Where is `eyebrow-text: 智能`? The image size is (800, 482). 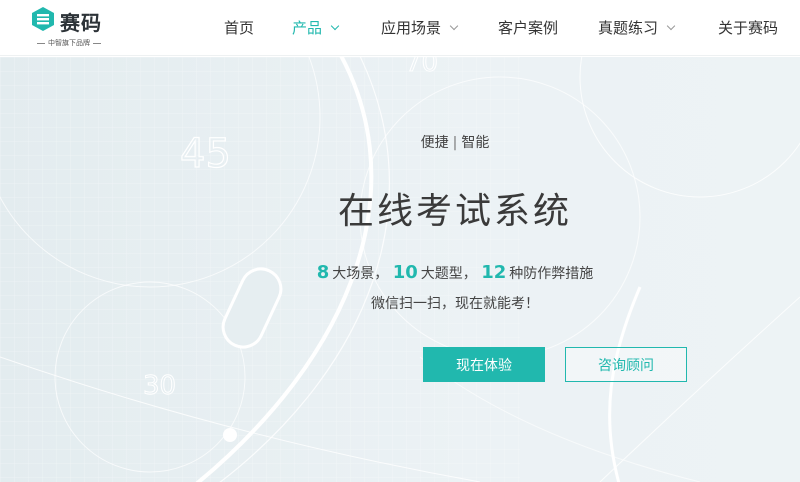
eyebrow-text: 智能 is located at coordinates (475, 143).